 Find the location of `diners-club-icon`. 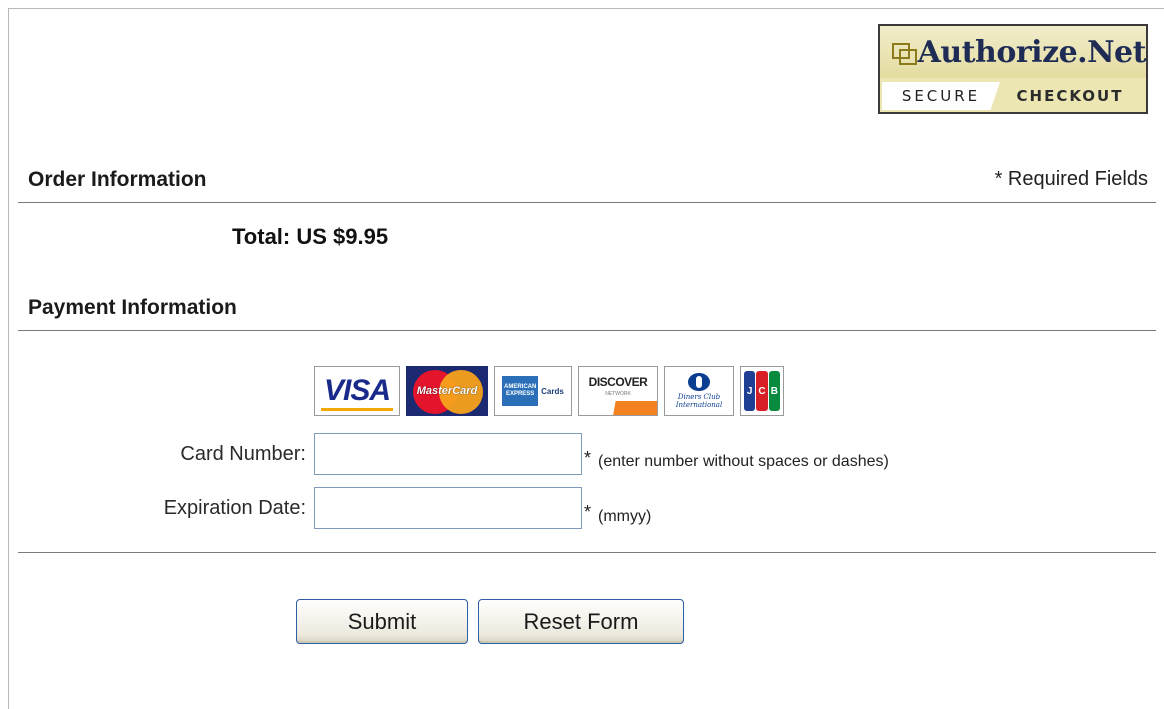

diners-club-icon is located at coordinates (699, 382).